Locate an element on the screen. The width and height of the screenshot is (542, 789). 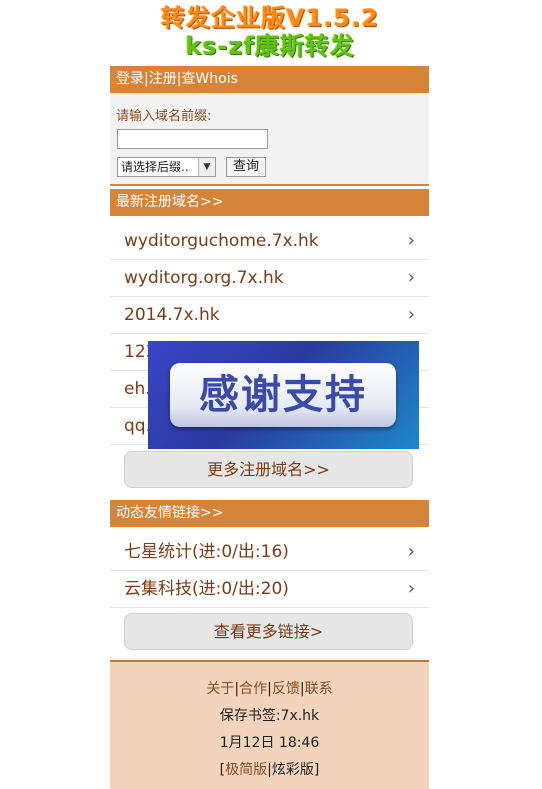
domain-prefix-label: 请输入域名前缀: is located at coordinates (164, 116).